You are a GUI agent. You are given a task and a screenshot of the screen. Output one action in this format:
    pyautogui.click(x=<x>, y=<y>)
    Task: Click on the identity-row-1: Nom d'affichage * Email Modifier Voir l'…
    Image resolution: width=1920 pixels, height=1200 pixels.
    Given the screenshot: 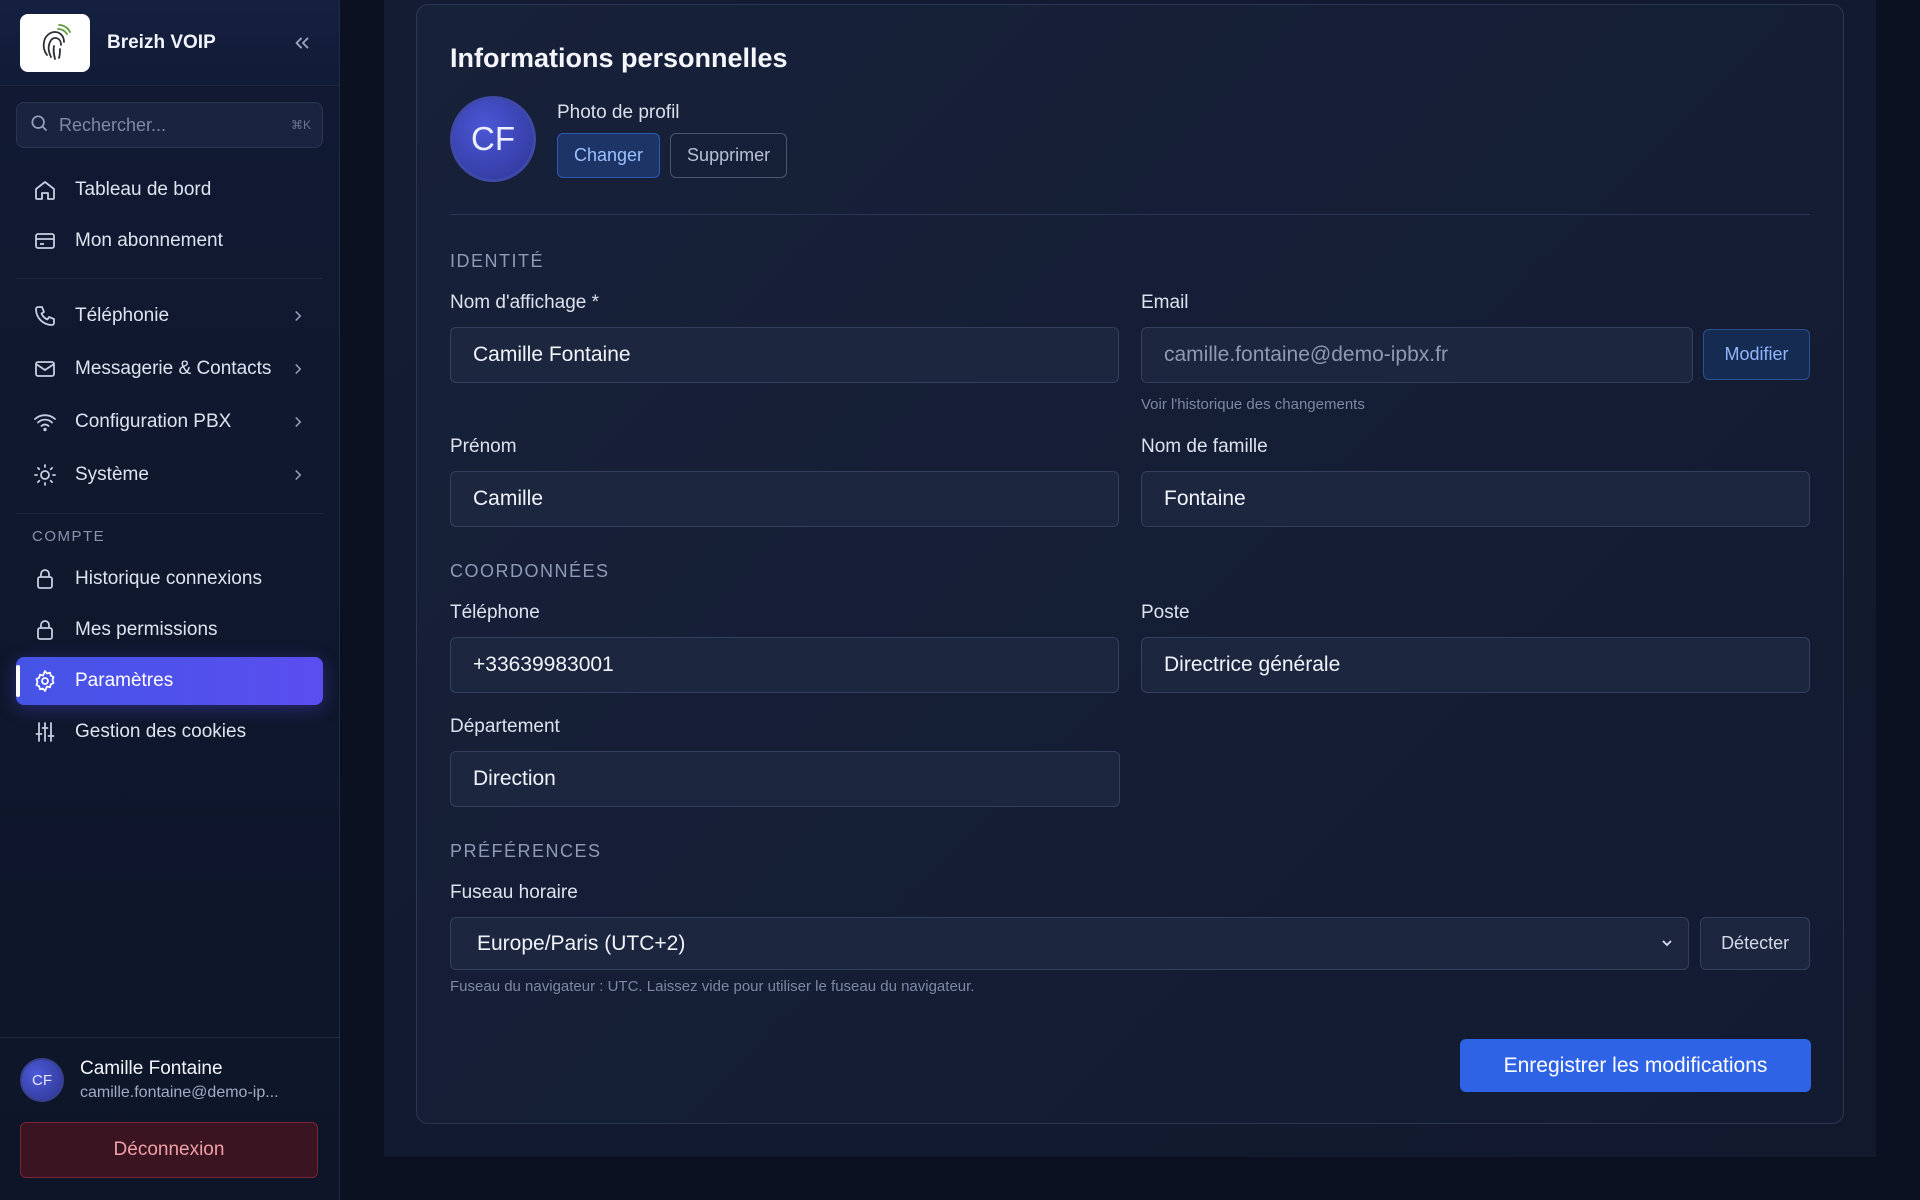 What is the action you would take?
    pyautogui.click(x=1130, y=352)
    